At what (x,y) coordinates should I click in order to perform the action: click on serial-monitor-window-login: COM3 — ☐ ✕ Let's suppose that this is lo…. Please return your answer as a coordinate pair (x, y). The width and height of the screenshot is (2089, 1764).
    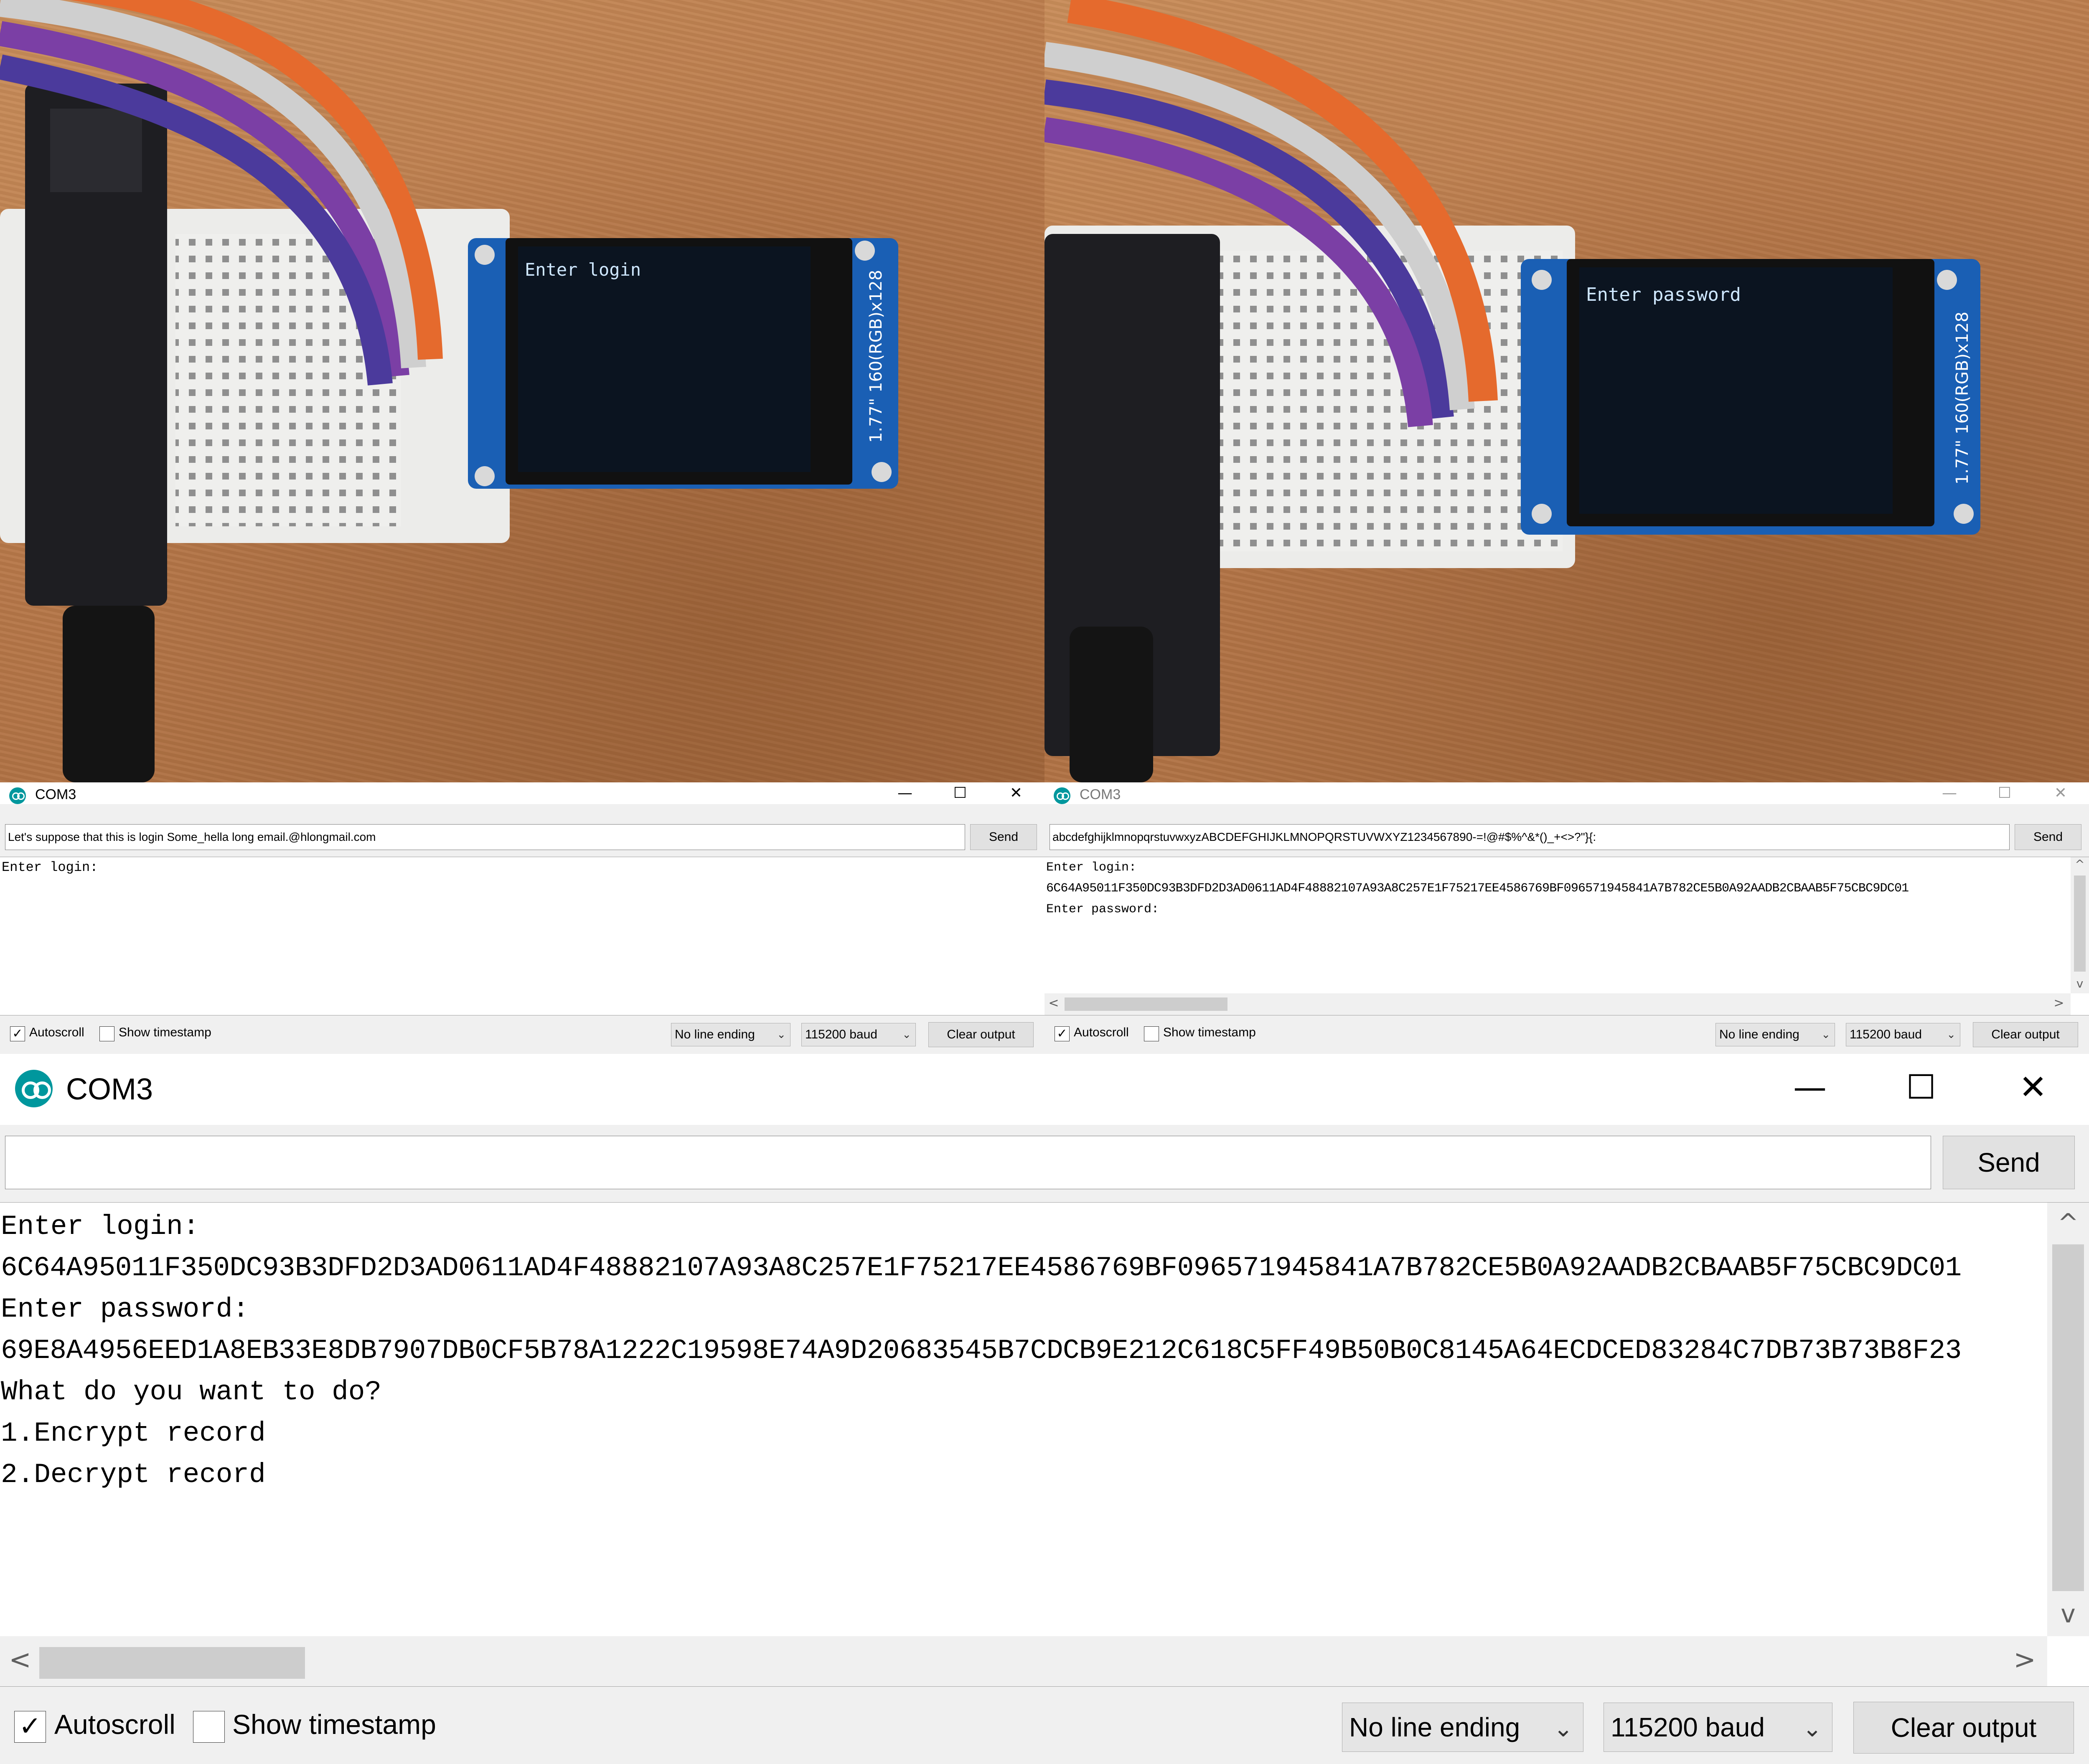
    Looking at the image, I should click on (522, 918).